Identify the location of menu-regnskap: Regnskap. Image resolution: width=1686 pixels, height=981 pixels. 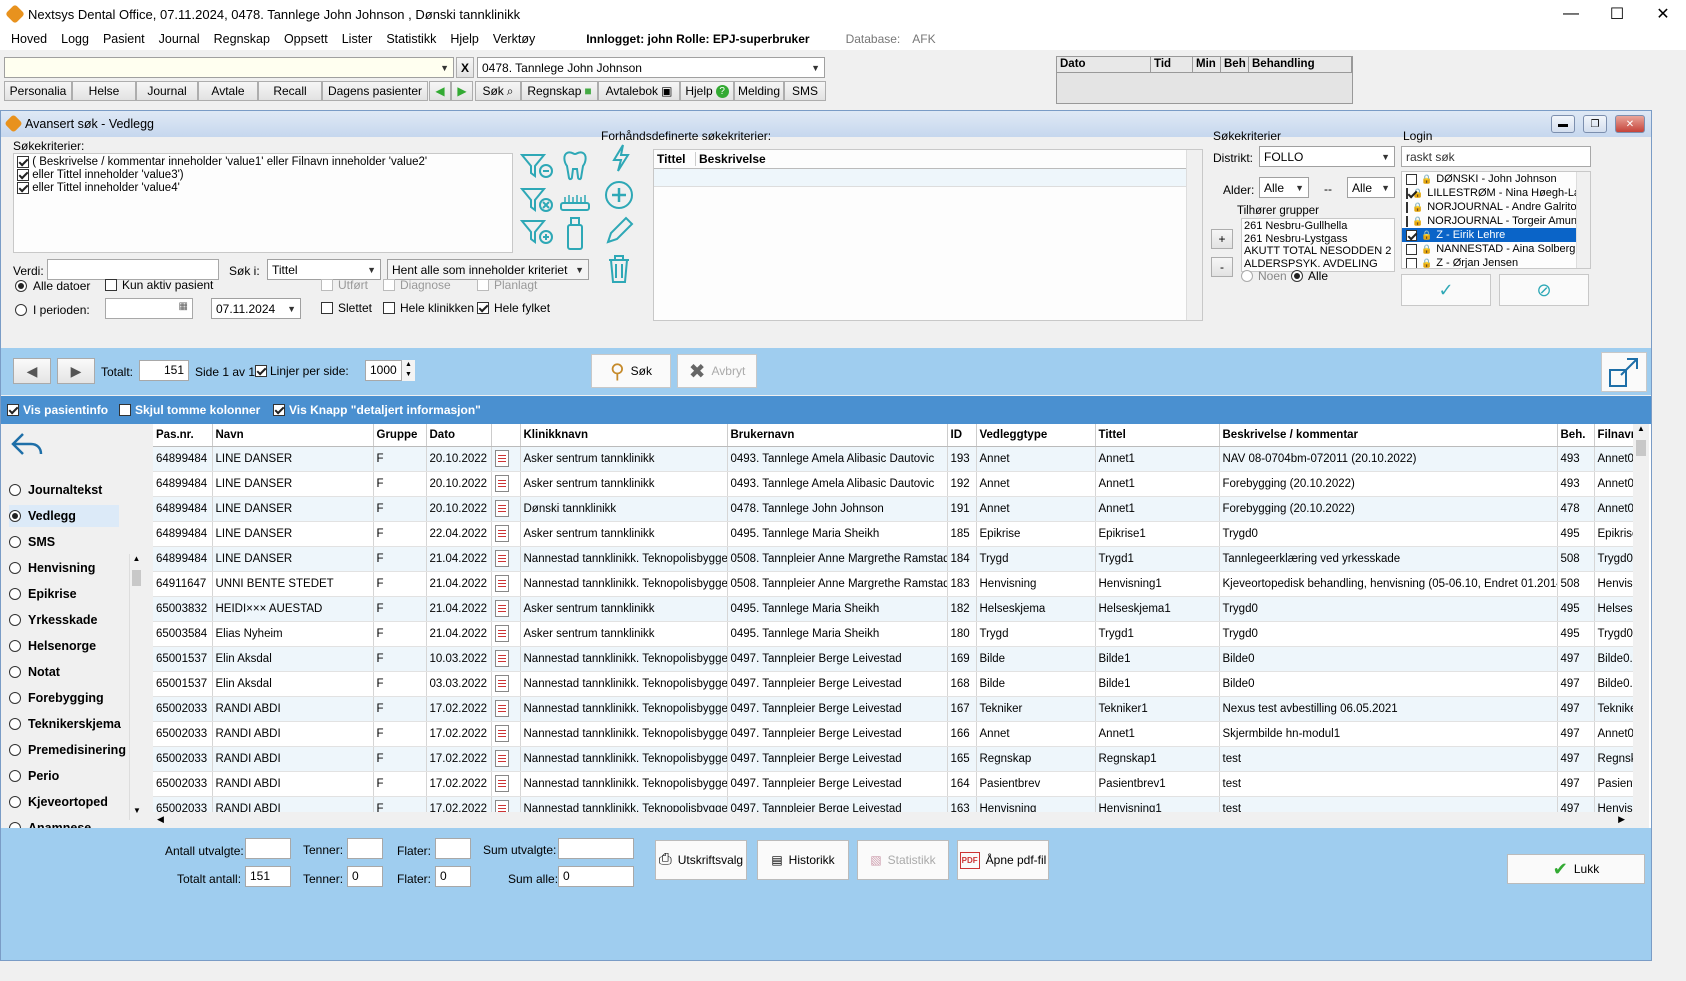
(242, 39).